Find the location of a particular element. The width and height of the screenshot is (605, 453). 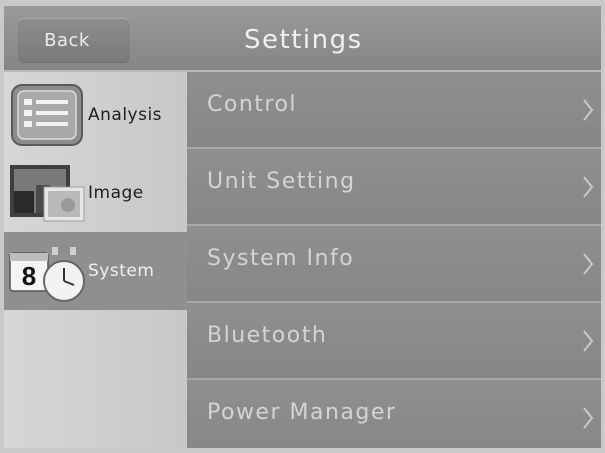

list-item-unit-setting: Unit Setting is located at coordinates (394, 187).